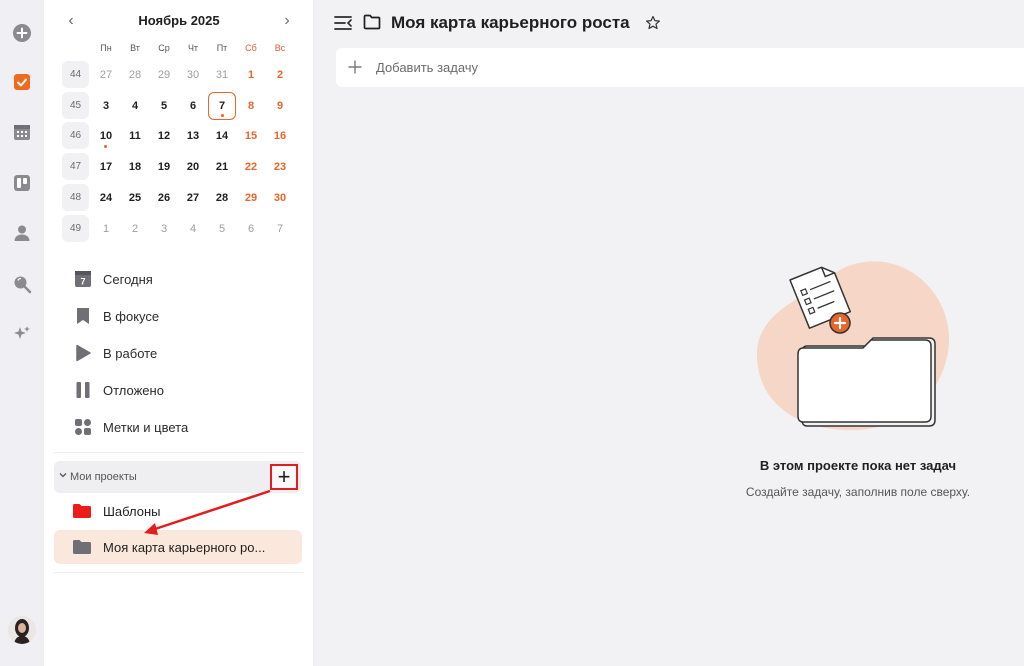  What do you see at coordinates (510, 22) in the screenshot?
I see `page-title: Моя карта карьерного роста` at bounding box center [510, 22].